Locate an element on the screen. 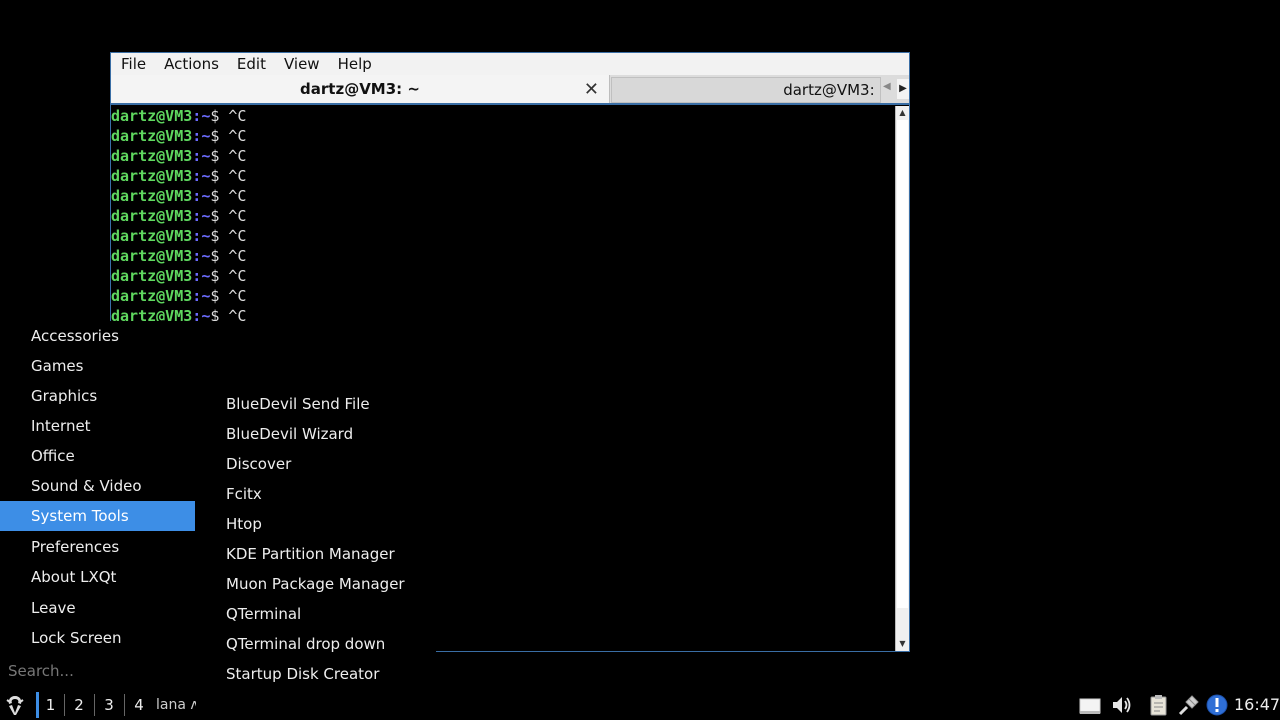  menu-app-qterminal: QTerminal is located at coordinates (263, 614).